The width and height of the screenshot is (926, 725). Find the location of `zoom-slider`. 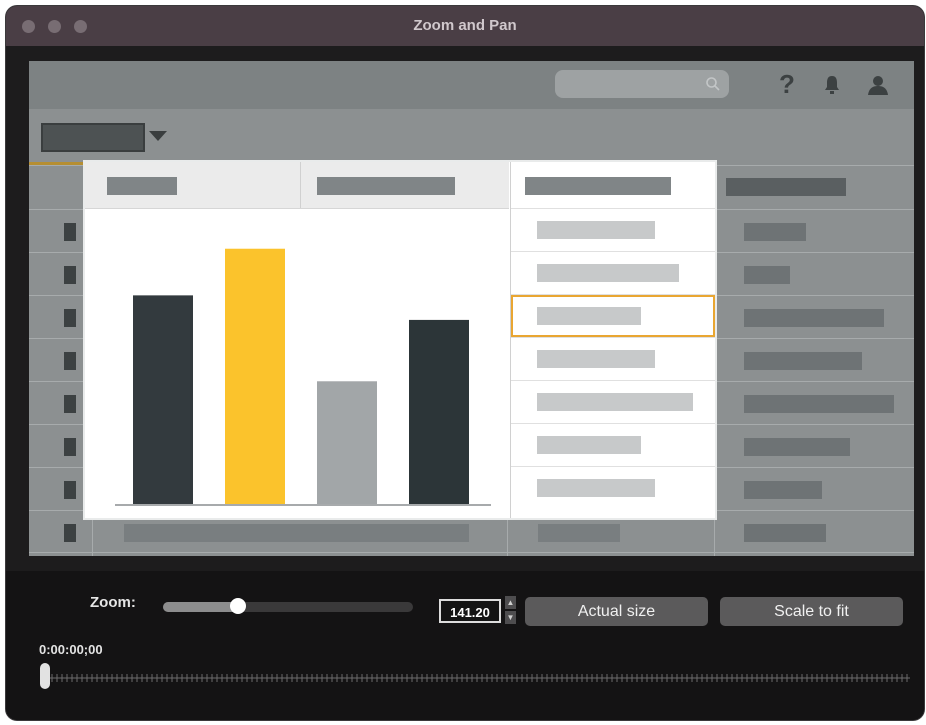

zoom-slider is located at coordinates (288, 606).